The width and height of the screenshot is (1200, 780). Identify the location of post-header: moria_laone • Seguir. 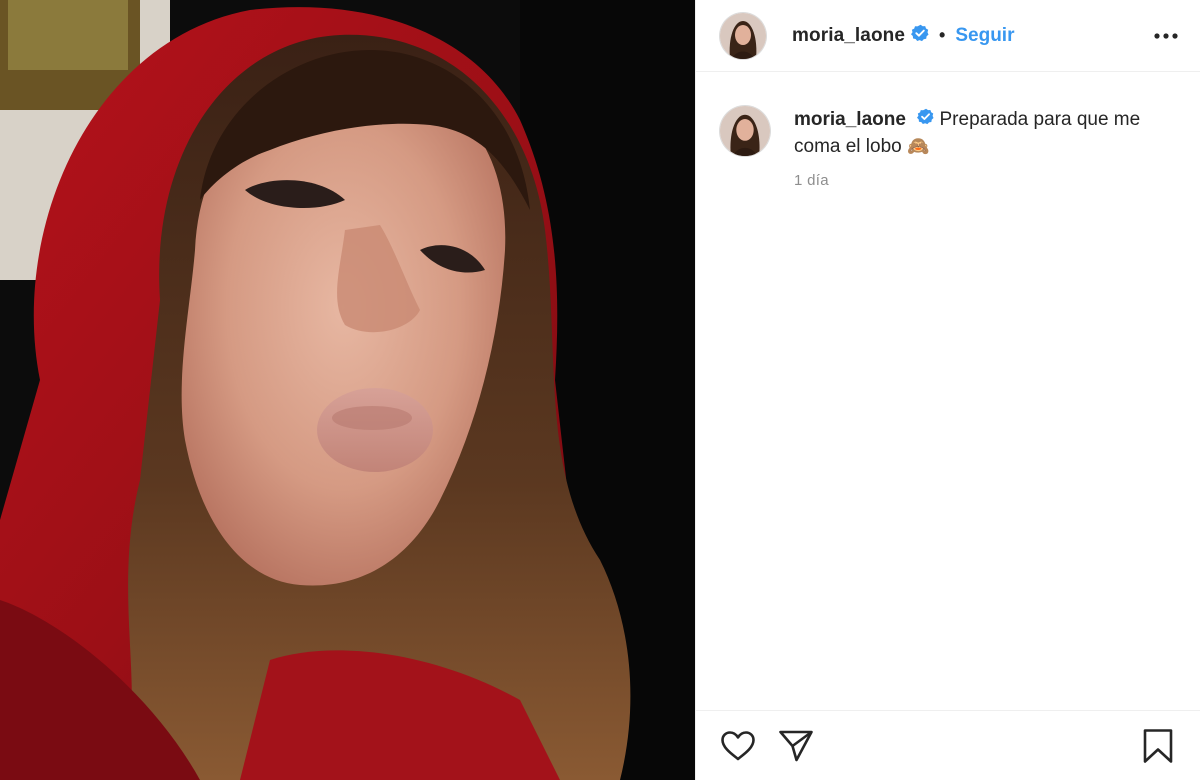
(948, 36).